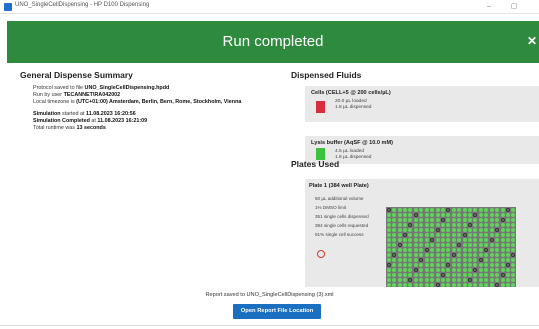 This screenshot has width=539, height=329. Describe the element at coordinates (351, 93) in the screenshot. I see `fluid-name: Cells (CELL+5 @ 200 cells/µL)` at that location.